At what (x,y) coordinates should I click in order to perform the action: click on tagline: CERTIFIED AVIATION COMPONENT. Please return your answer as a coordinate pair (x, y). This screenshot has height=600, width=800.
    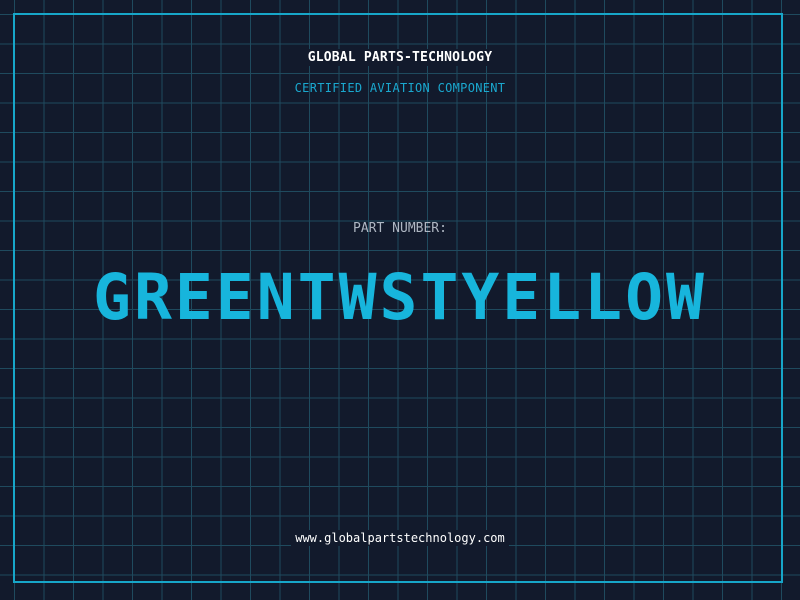
    Looking at the image, I should click on (400, 88).